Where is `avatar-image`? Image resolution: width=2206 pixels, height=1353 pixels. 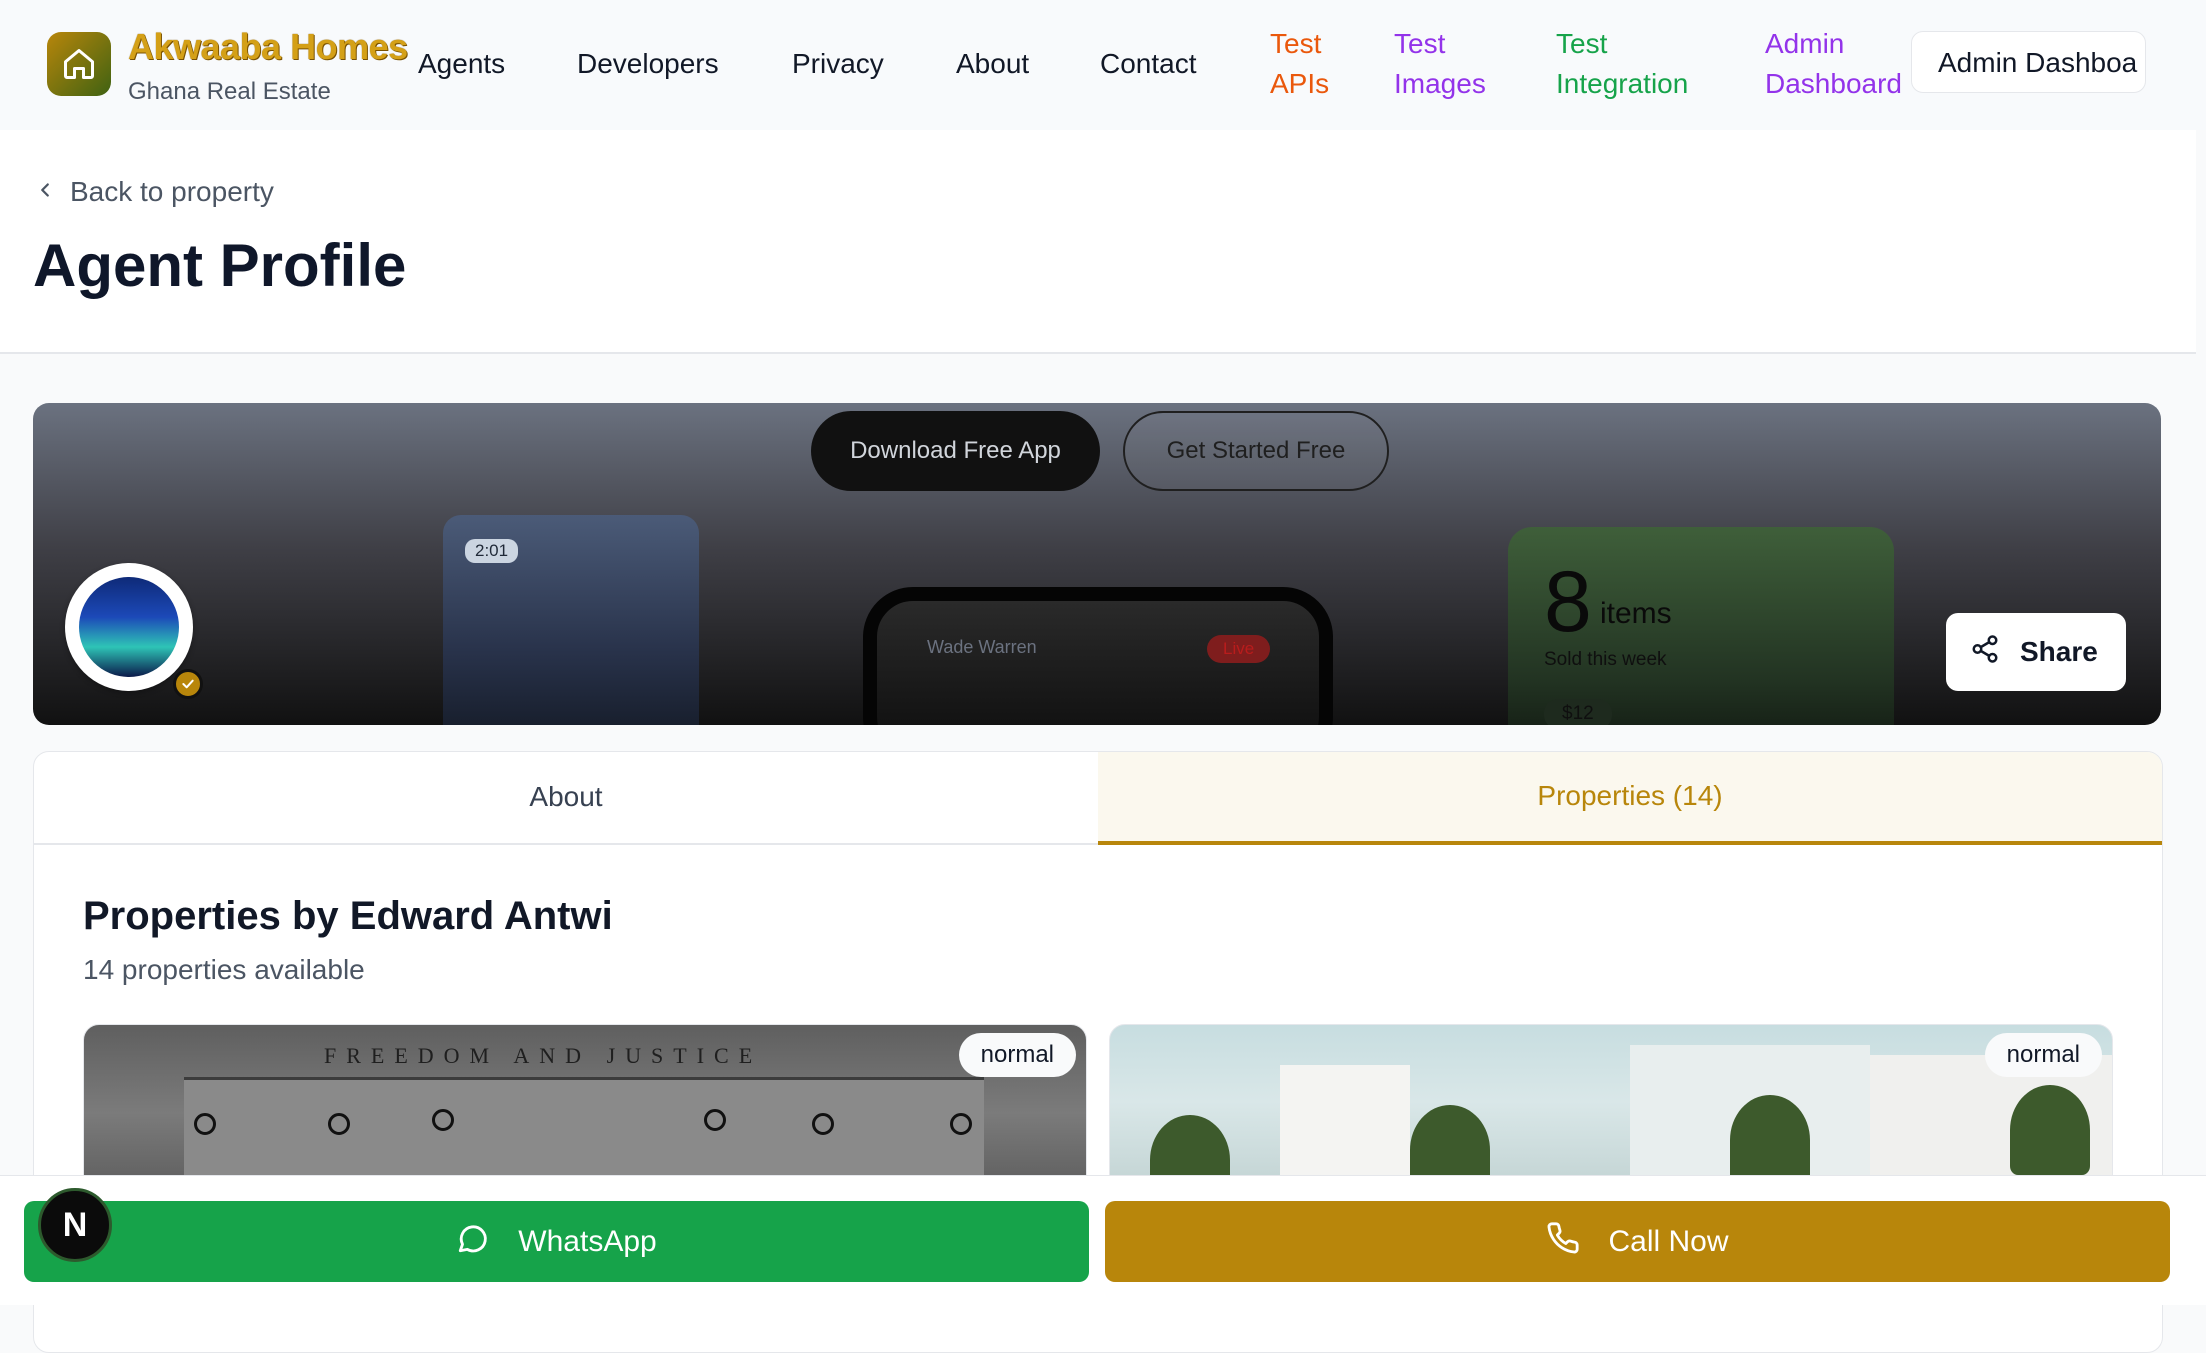
avatar-image is located at coordinates (129, 627).